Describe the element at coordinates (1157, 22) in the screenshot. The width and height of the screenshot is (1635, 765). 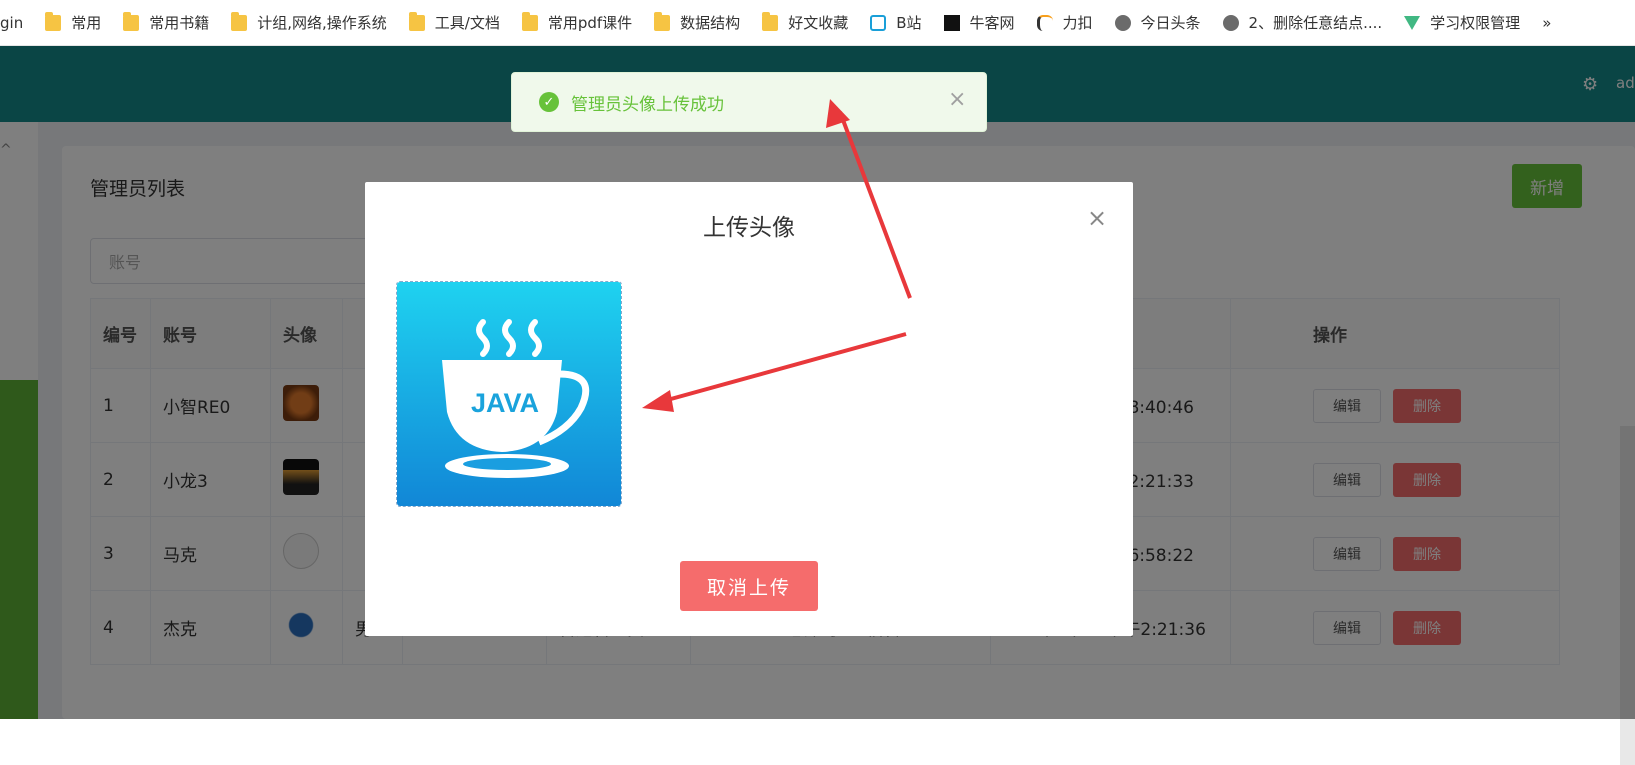
I see `bookmark-11: 今日头条` at that location.